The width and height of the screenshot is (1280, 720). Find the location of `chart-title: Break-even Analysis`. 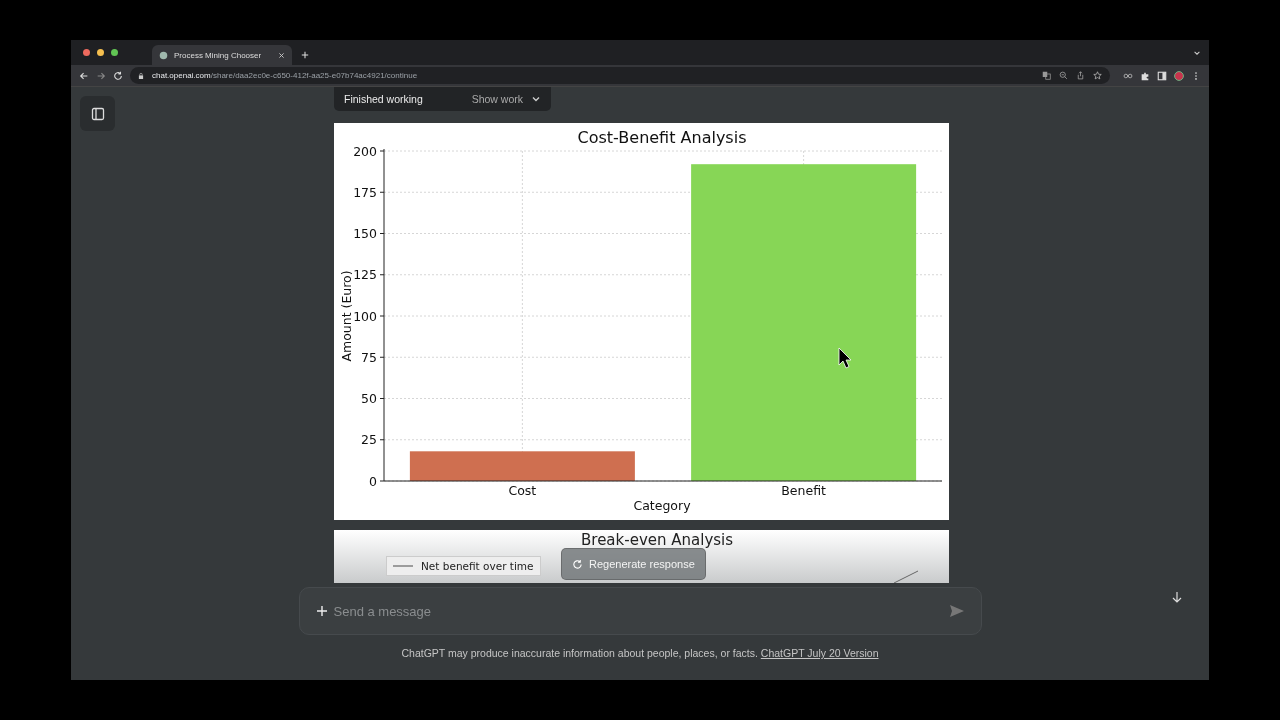

chart-title: Break-even Analysis is located at coordinates (657, 540).